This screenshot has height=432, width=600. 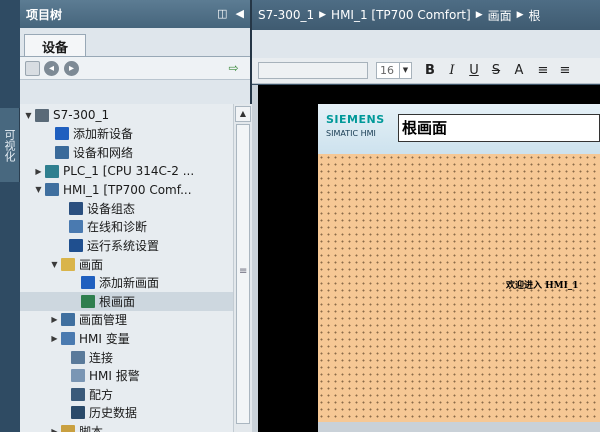 What do you see at coordinates (68, 264) in the screenshot?
I see `folder-icon` at bounding box center [68, 264].